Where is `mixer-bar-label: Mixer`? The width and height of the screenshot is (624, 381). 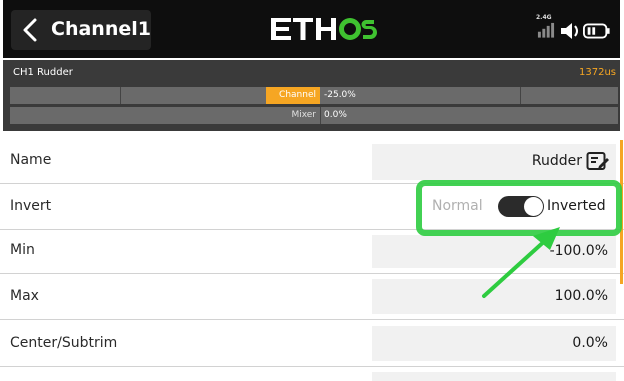
mixer-bar-label: Mixer is located at coordinates (303, 115).